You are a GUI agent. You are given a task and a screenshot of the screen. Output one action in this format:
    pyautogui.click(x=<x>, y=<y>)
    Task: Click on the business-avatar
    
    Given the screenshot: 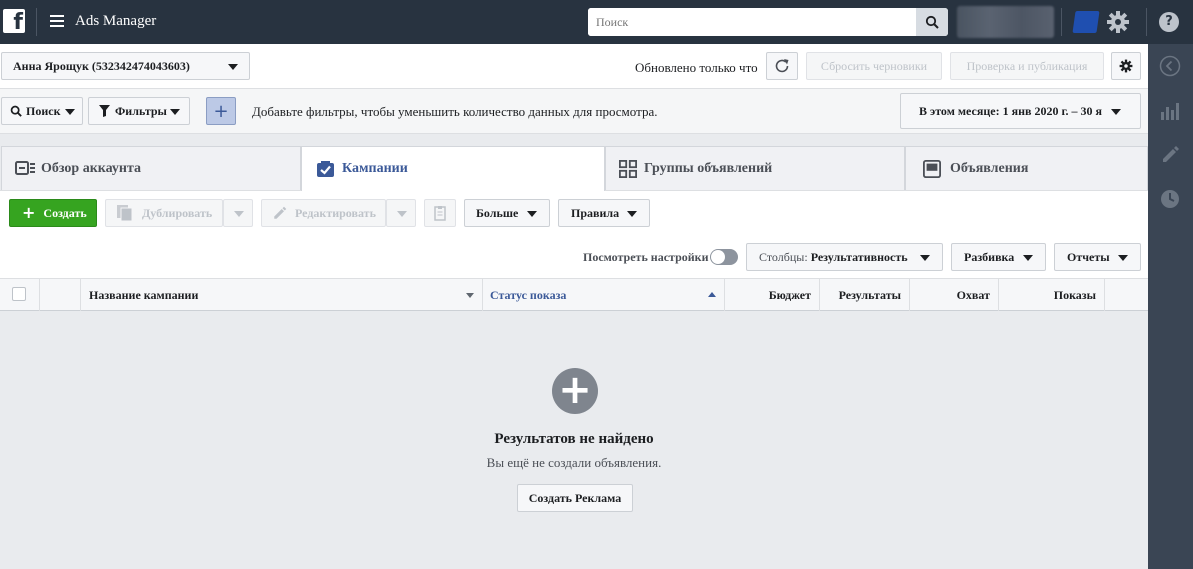 What is the action you would take?
    pyautogui.click(x=1086, y=22)
    